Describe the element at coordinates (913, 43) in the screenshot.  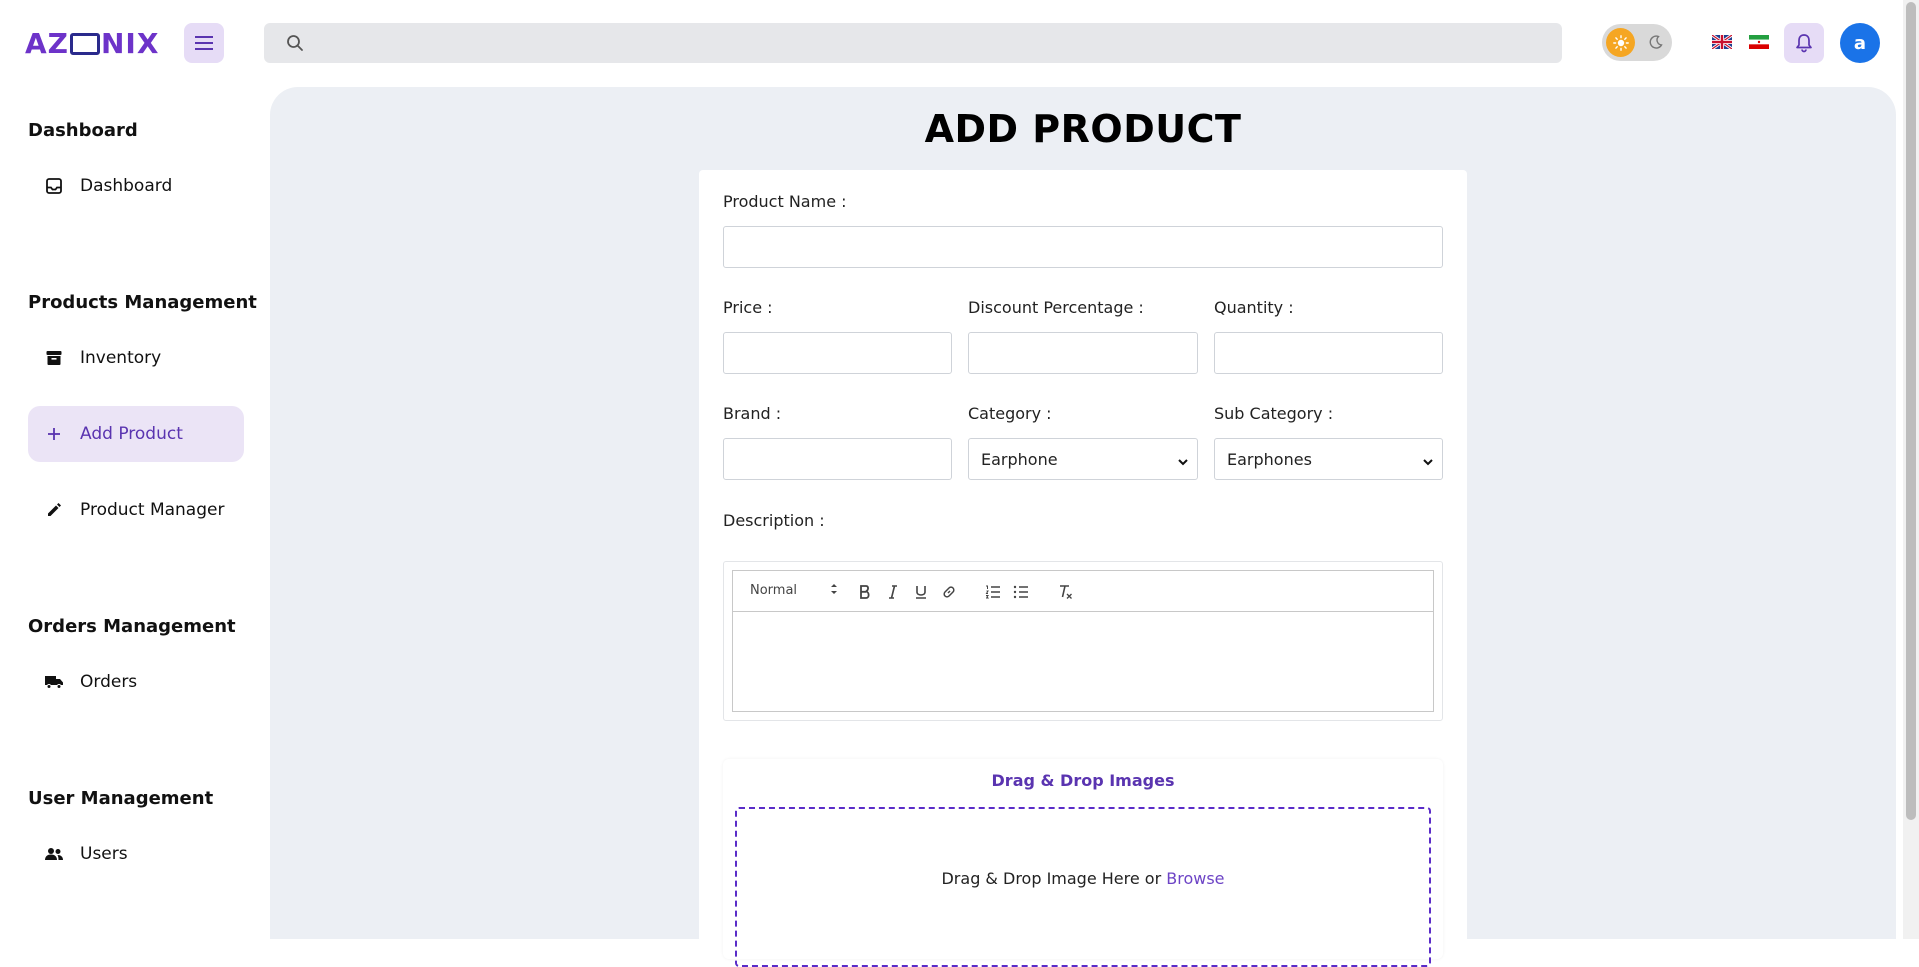
I see `search-bar` at that location.